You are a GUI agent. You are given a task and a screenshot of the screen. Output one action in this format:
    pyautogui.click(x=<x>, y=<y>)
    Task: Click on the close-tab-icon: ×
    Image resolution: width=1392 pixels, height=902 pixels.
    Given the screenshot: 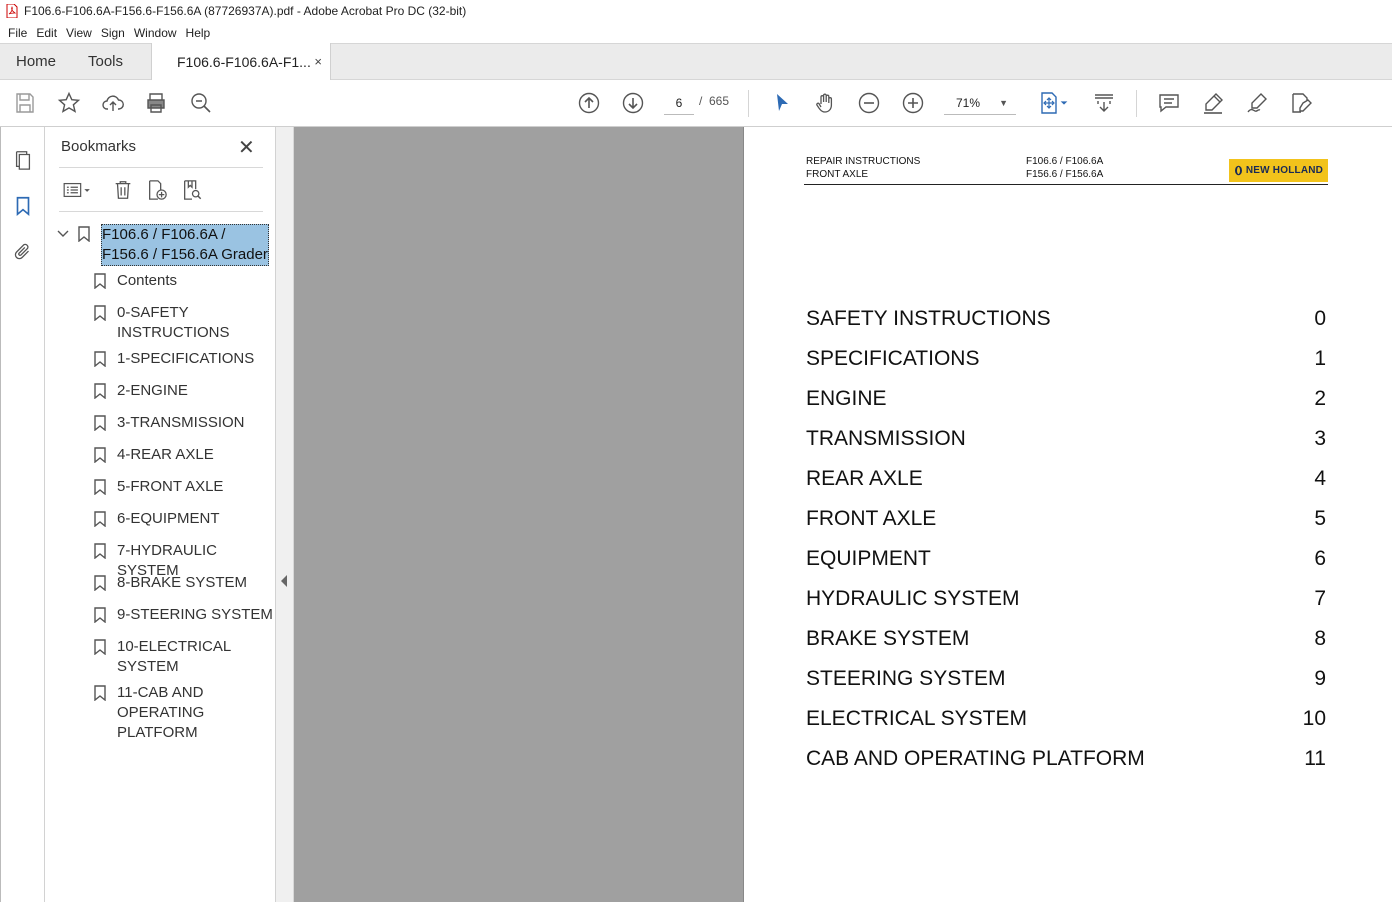 What is the action you would take?
    pyautogui.click(x=318, y=61)
    